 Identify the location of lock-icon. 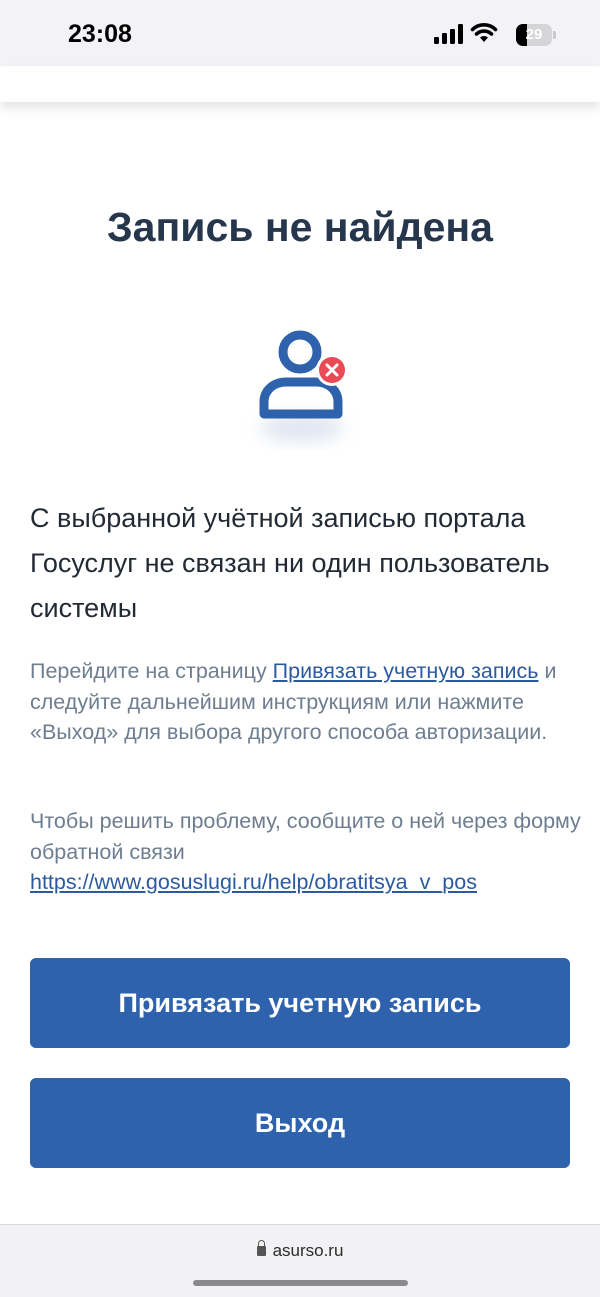
(261, 1248).